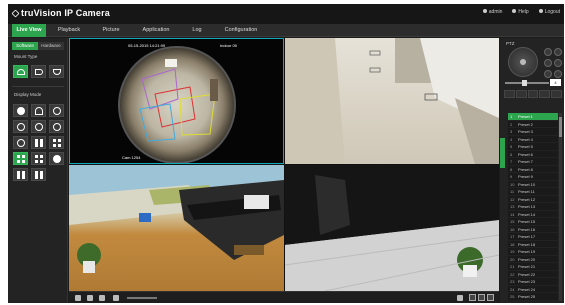 The width and height of the screenshot is (565, 305). What do you see at coordinates (533, 132) in the screenshot?
I see `preset-item: 3 Preset 3` at bounding box center [533, 132].